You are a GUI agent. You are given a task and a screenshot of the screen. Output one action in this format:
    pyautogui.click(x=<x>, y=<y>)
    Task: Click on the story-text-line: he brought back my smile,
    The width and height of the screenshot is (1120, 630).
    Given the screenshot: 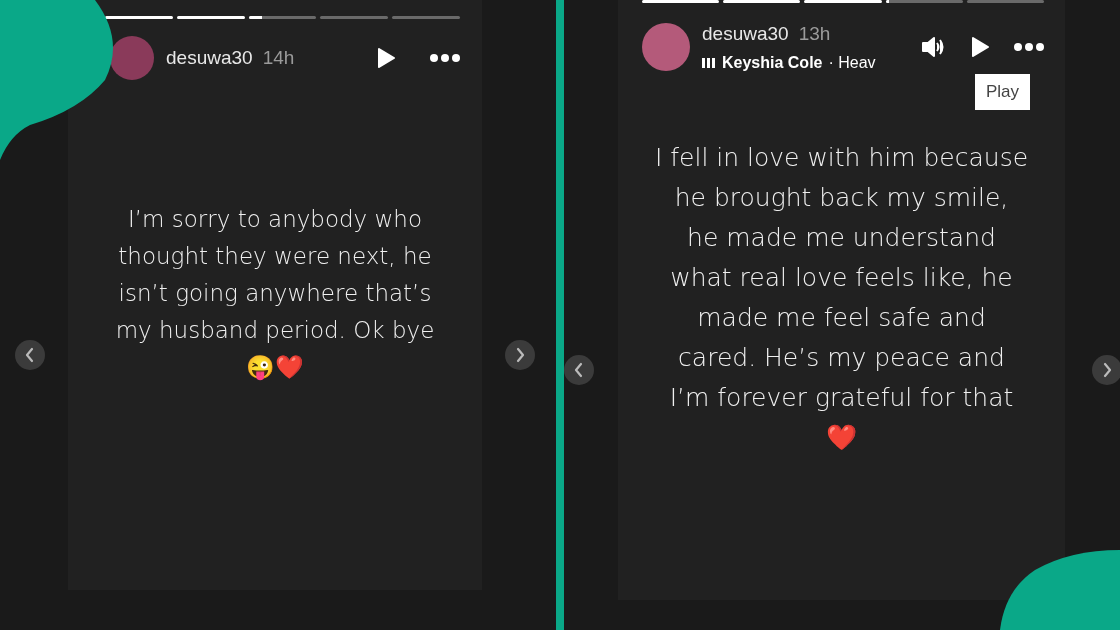 What is the action you would take?
    pyautogui.click(x=841, y=198)
    